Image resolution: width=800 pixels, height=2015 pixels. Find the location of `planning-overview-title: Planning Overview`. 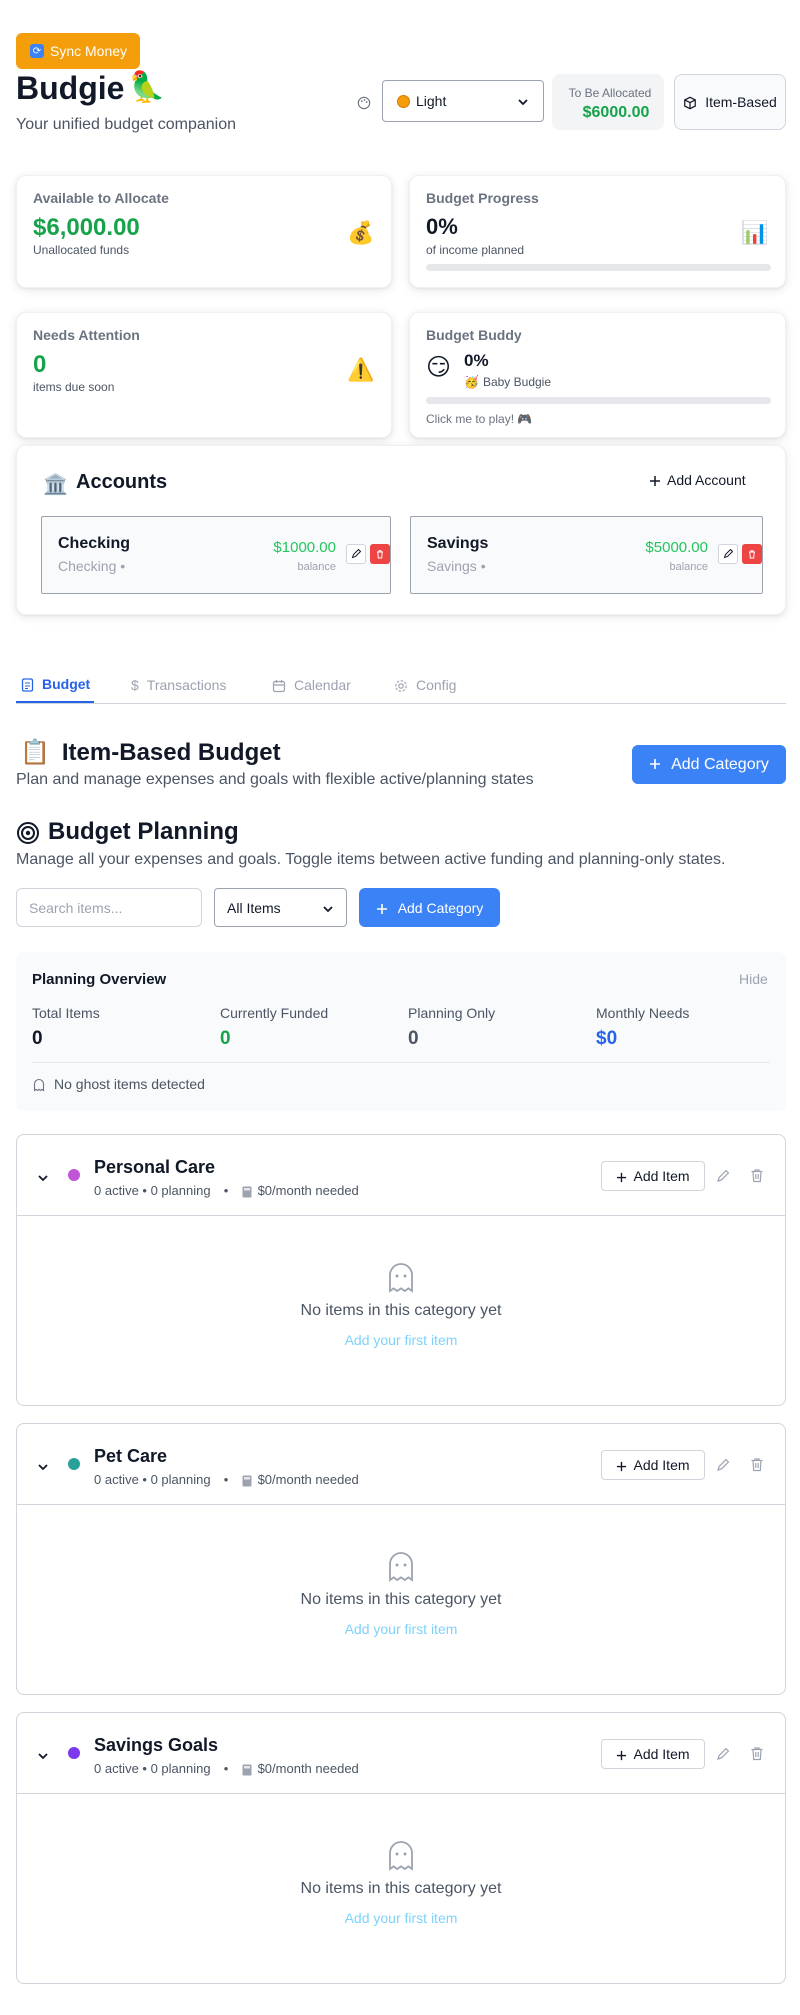

planning-overview-title: Planning Overview is located at coordinates (99, 979).